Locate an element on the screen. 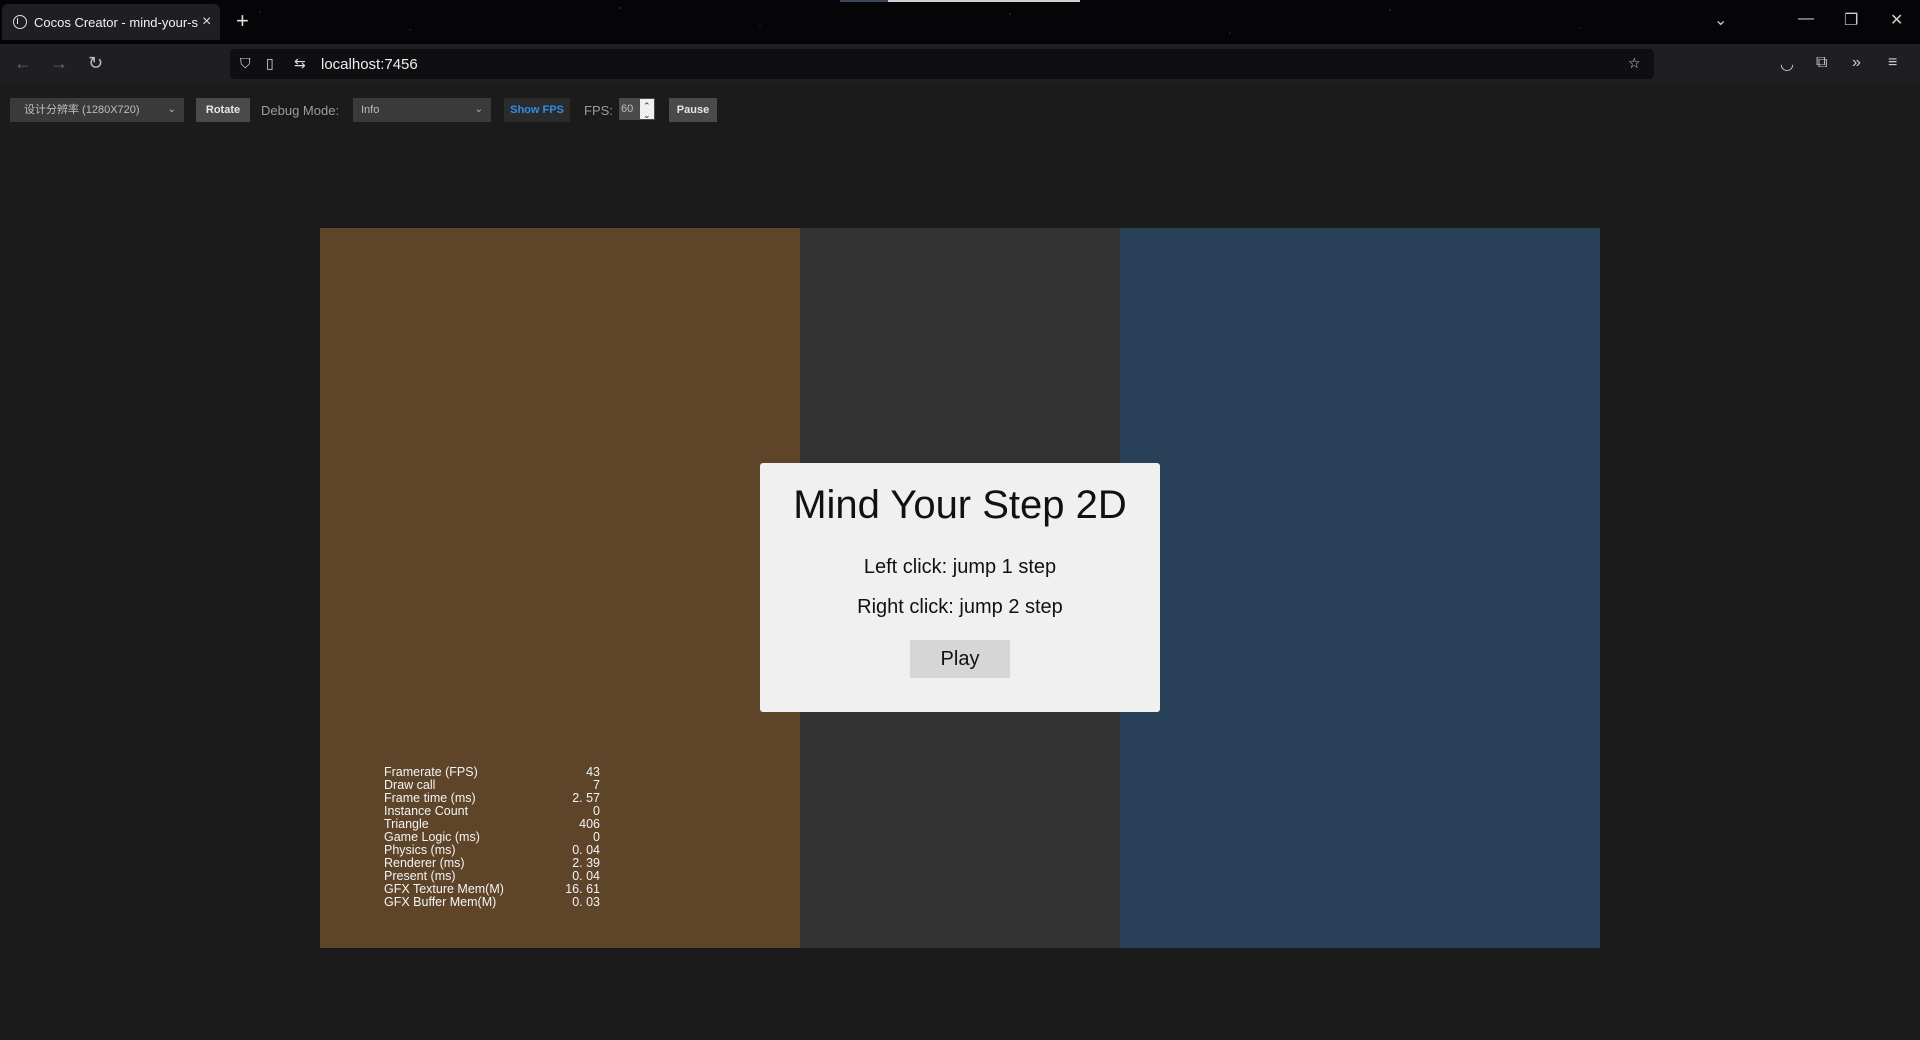  browser-nav-bar: ← → ↻ ⛉ ▯ ⇆ localhost:7456 ☆ ◡ ⧉ » ≡ is located at coordinates (960, 64).